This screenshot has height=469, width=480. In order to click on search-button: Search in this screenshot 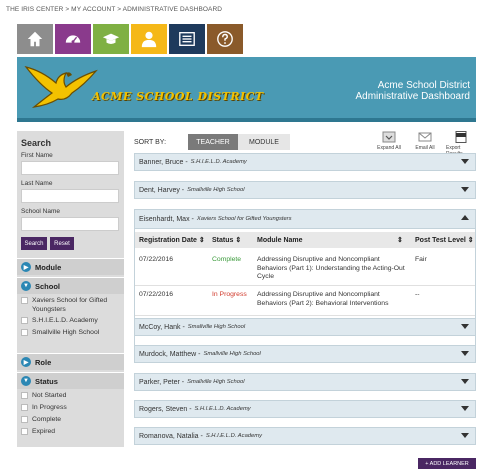, I will do `click(34, 243)`.